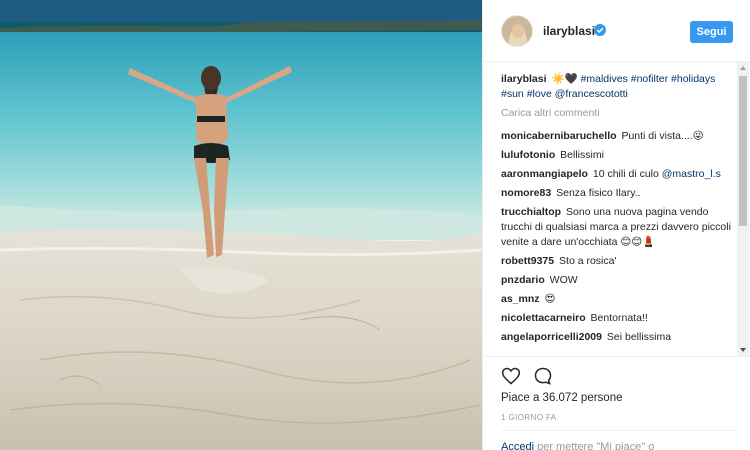 The height and width of the screenshot is (450, 750). I want to click on comment-text: 10 chili di culo, so click(625, 174).